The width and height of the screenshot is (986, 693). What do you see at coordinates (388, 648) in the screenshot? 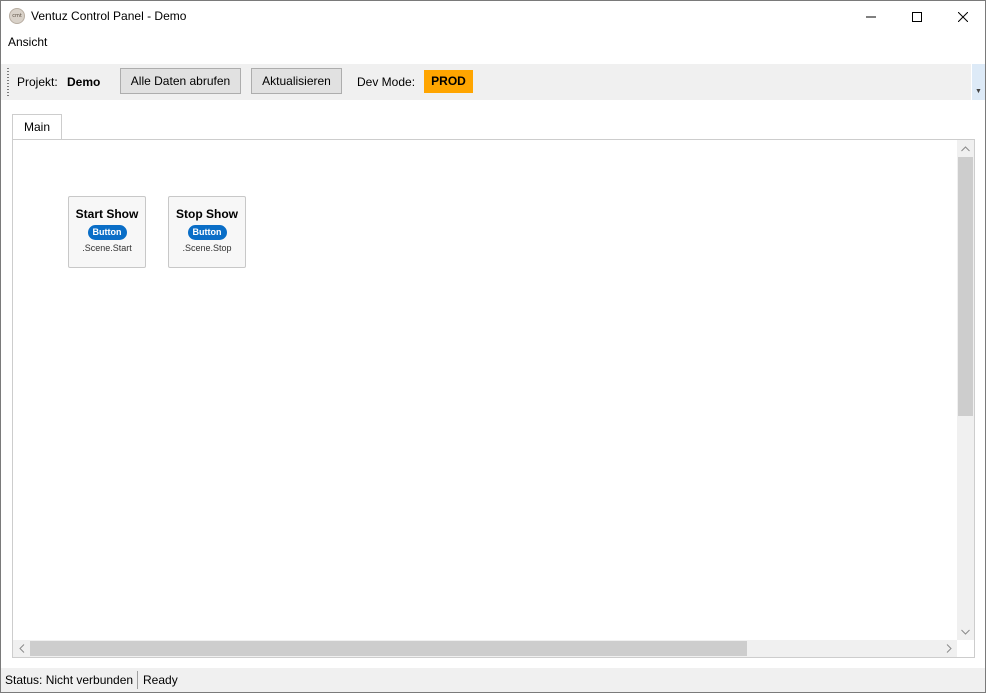
I see `horizontal-scroll-thumb` at bounding box center [388, 648].